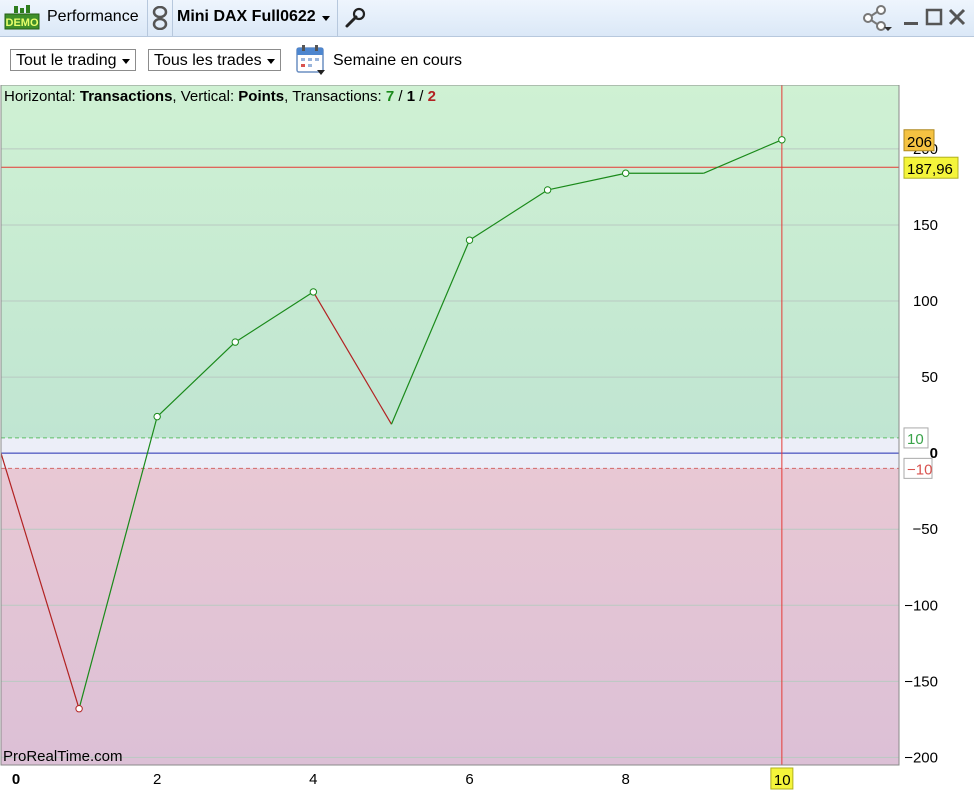  What do you see at coordinates (16, 779) in the screenshot?
I see `x-tick-label: 0` at bounding box center [16, 779].